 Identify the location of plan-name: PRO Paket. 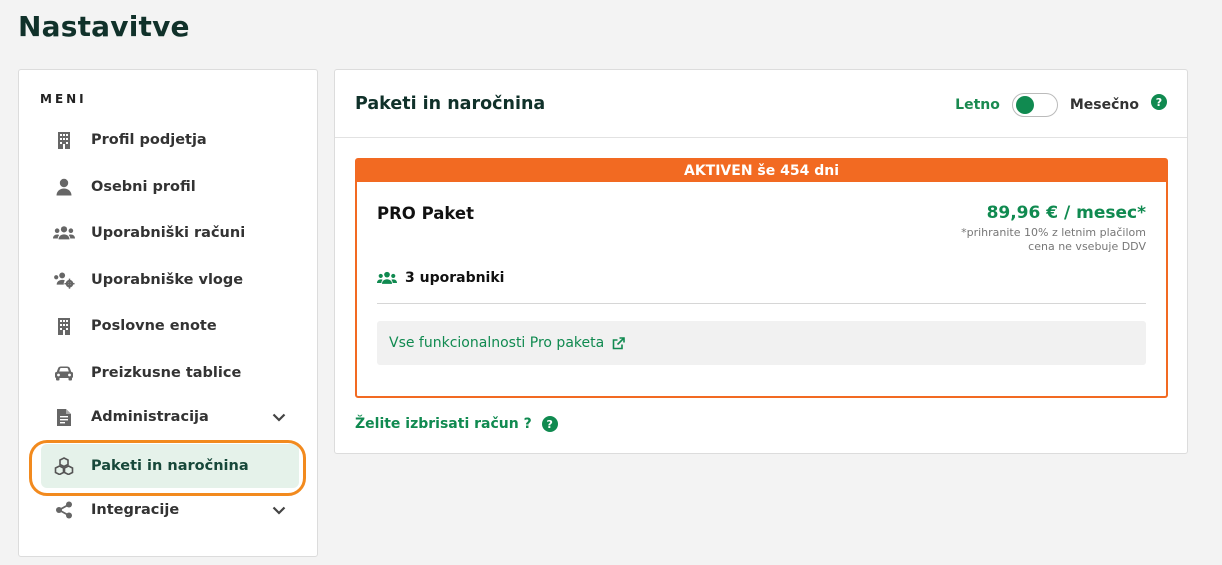
(425, 213).